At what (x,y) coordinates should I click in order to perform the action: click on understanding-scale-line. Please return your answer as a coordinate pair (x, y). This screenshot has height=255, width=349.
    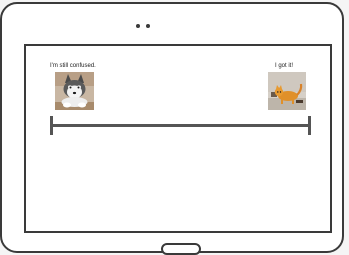
    Looking at the image, I should click on (180, 125).